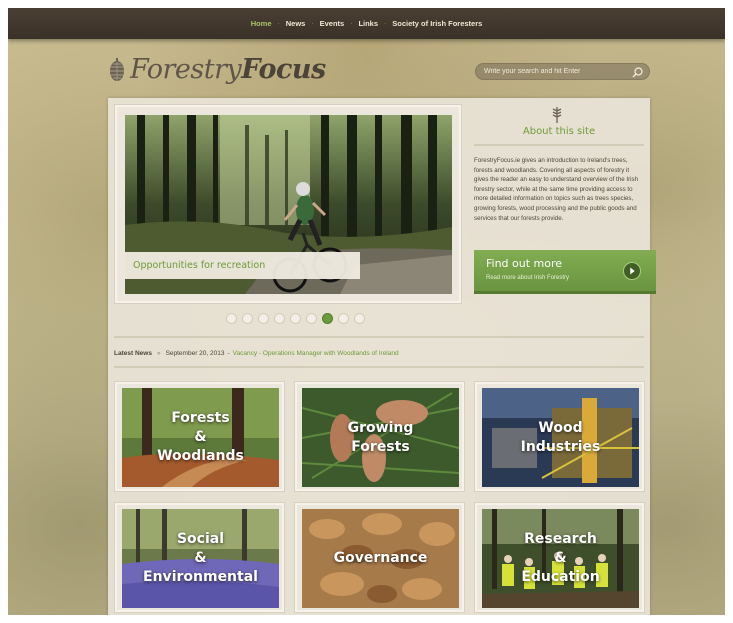 The height and width of the screenshot is (623, 733). What do you see at coordinates (632, 271) in the screenshot?
I see `arrow-right-icon` at bounding box center [632, 271].